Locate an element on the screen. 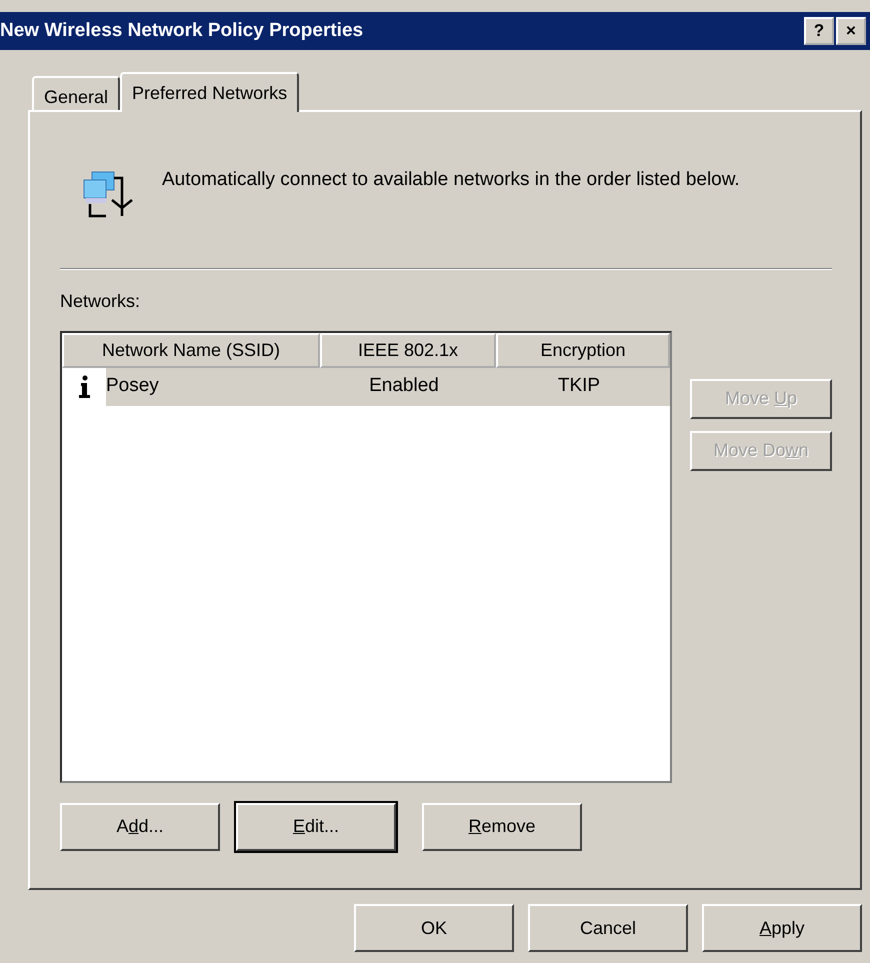  list-row: Posey Enabled TKIP is located at coordinates (388, 387).